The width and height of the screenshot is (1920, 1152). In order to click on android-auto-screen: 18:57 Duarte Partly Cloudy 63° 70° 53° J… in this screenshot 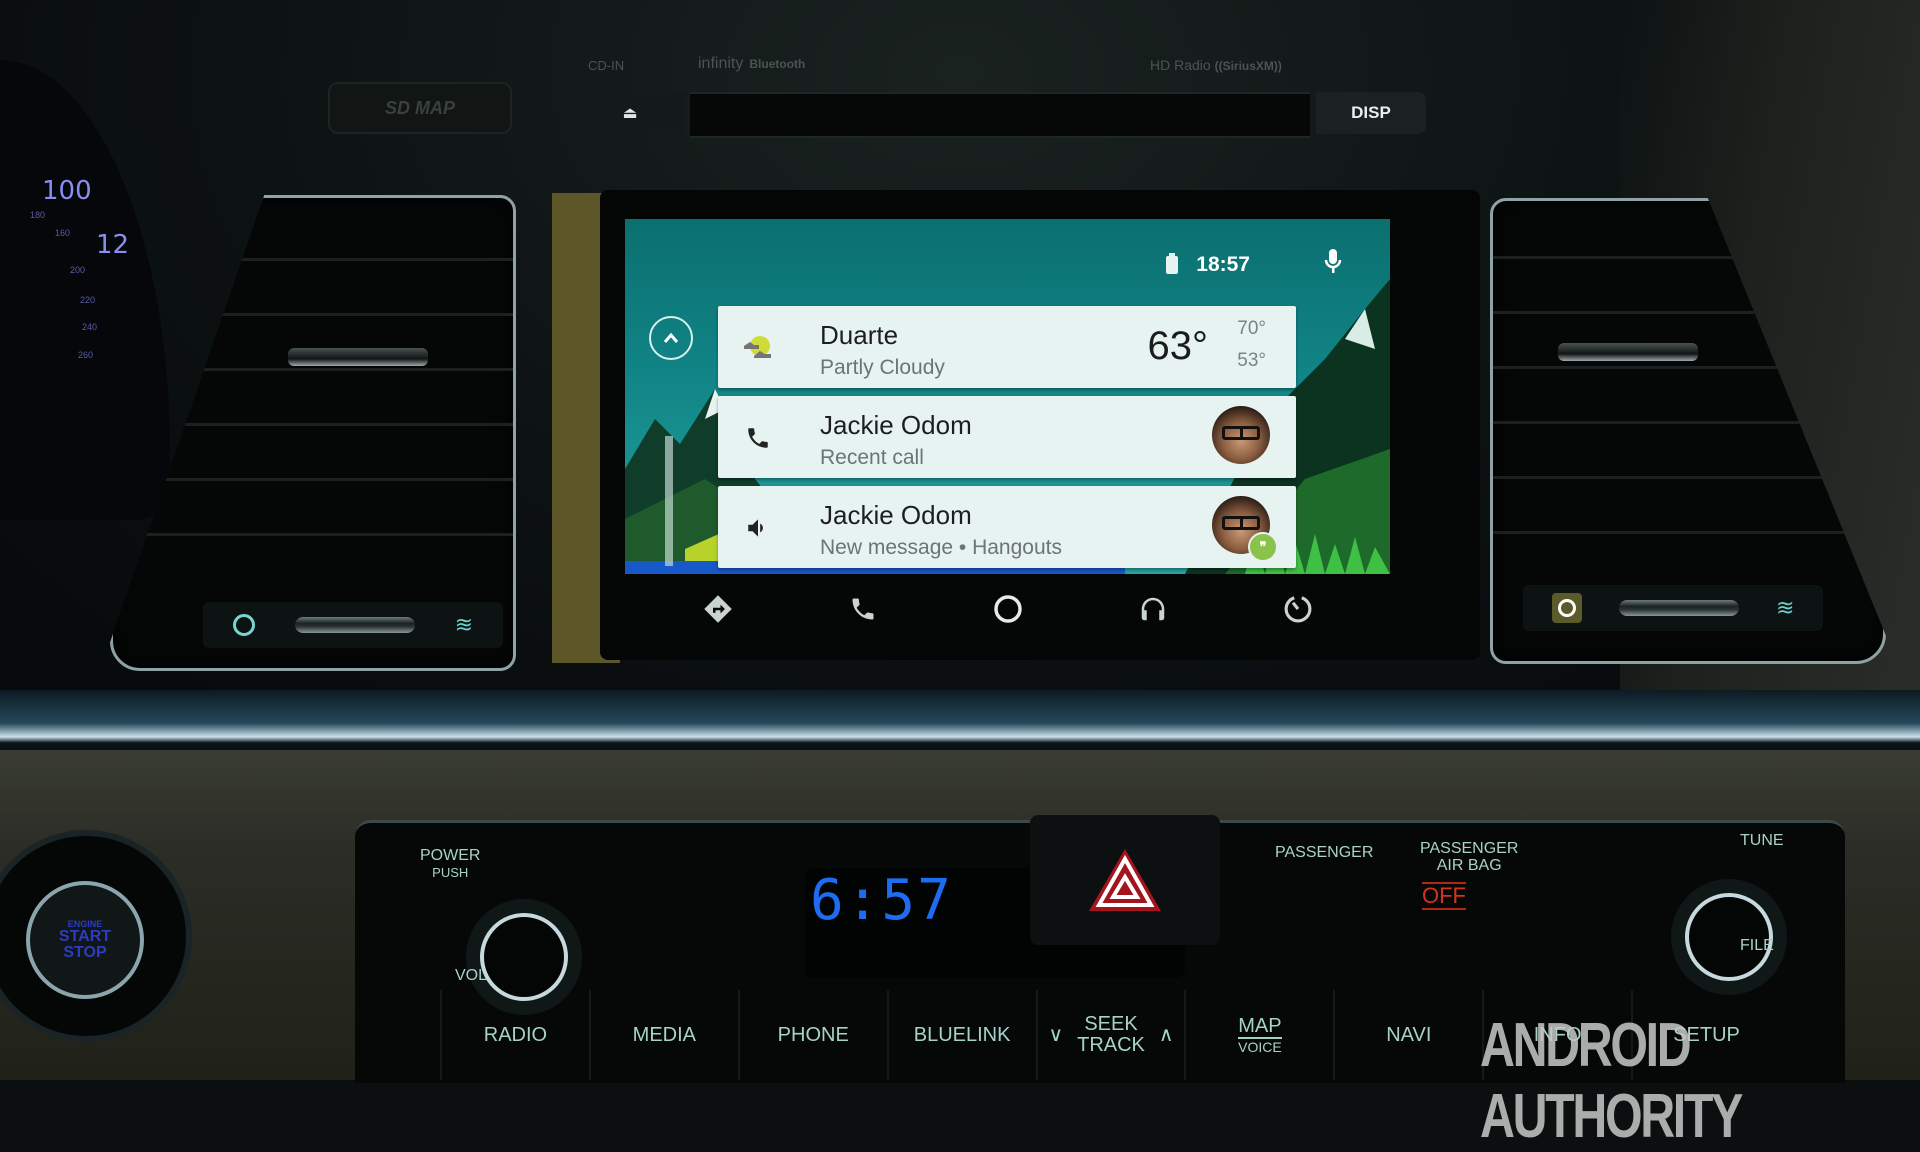, I will do `click(1007, 431)`.